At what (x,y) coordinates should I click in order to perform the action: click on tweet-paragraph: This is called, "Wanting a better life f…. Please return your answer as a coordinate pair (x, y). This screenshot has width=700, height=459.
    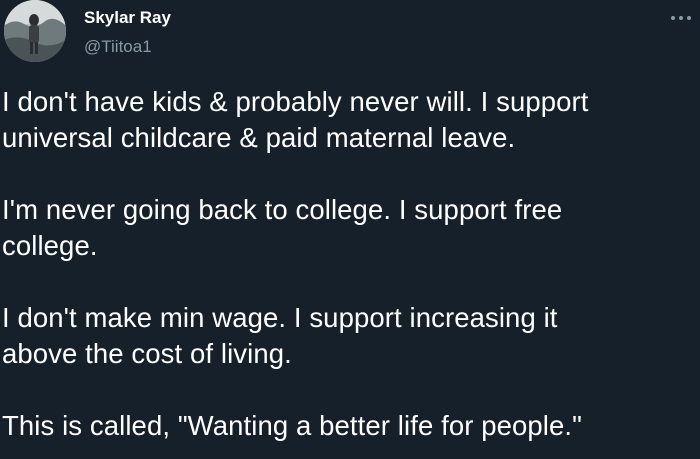
    Looking at the image, I should click on (292, 425).